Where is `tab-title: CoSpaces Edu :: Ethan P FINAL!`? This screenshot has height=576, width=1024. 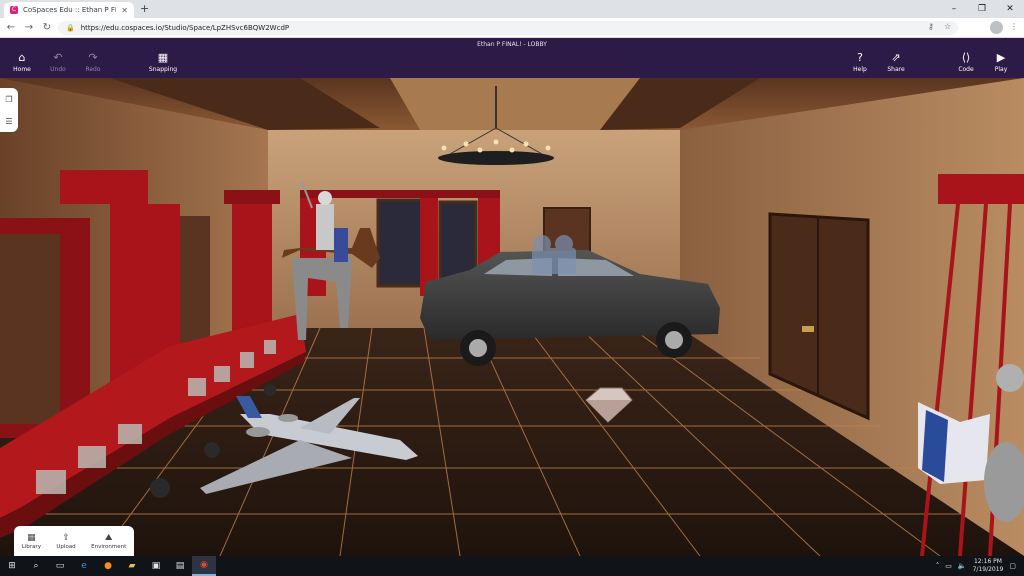
tab-title: CoSpaces Edu :: Ethan P FINAL! is located at coordinates (69, 10).